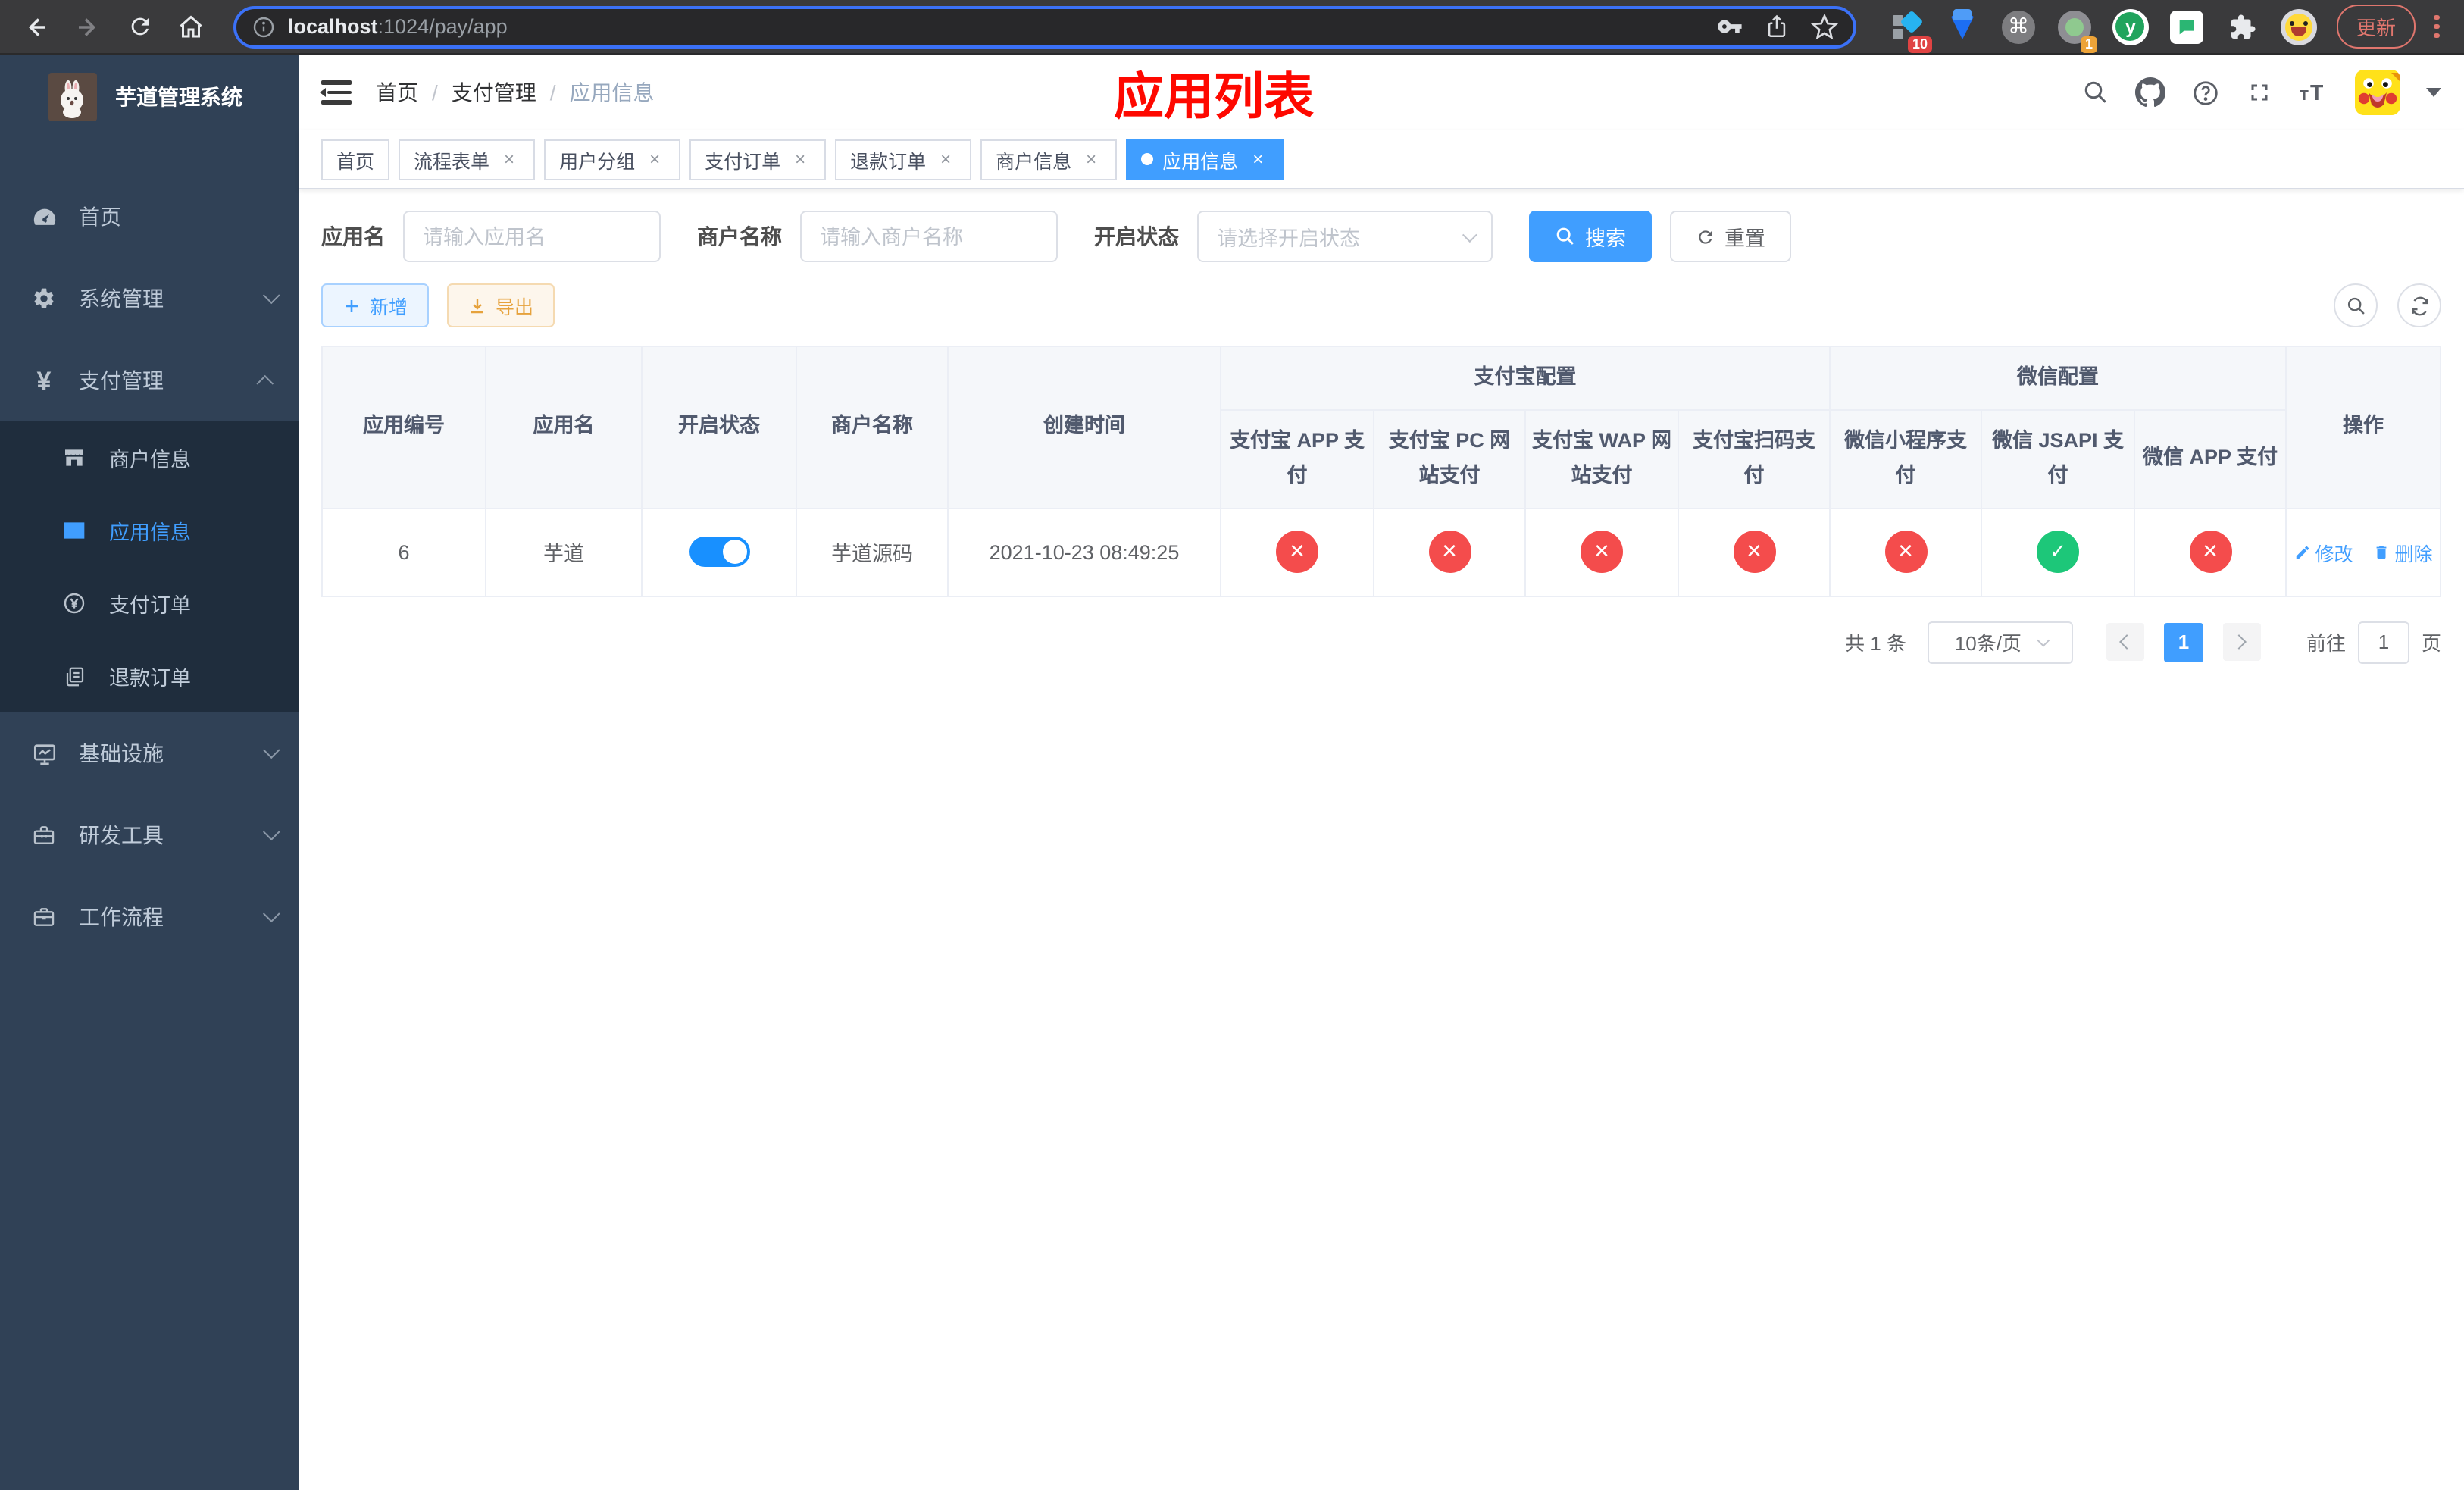  I want to click on app-logo-rabbit, so click(72, 97).